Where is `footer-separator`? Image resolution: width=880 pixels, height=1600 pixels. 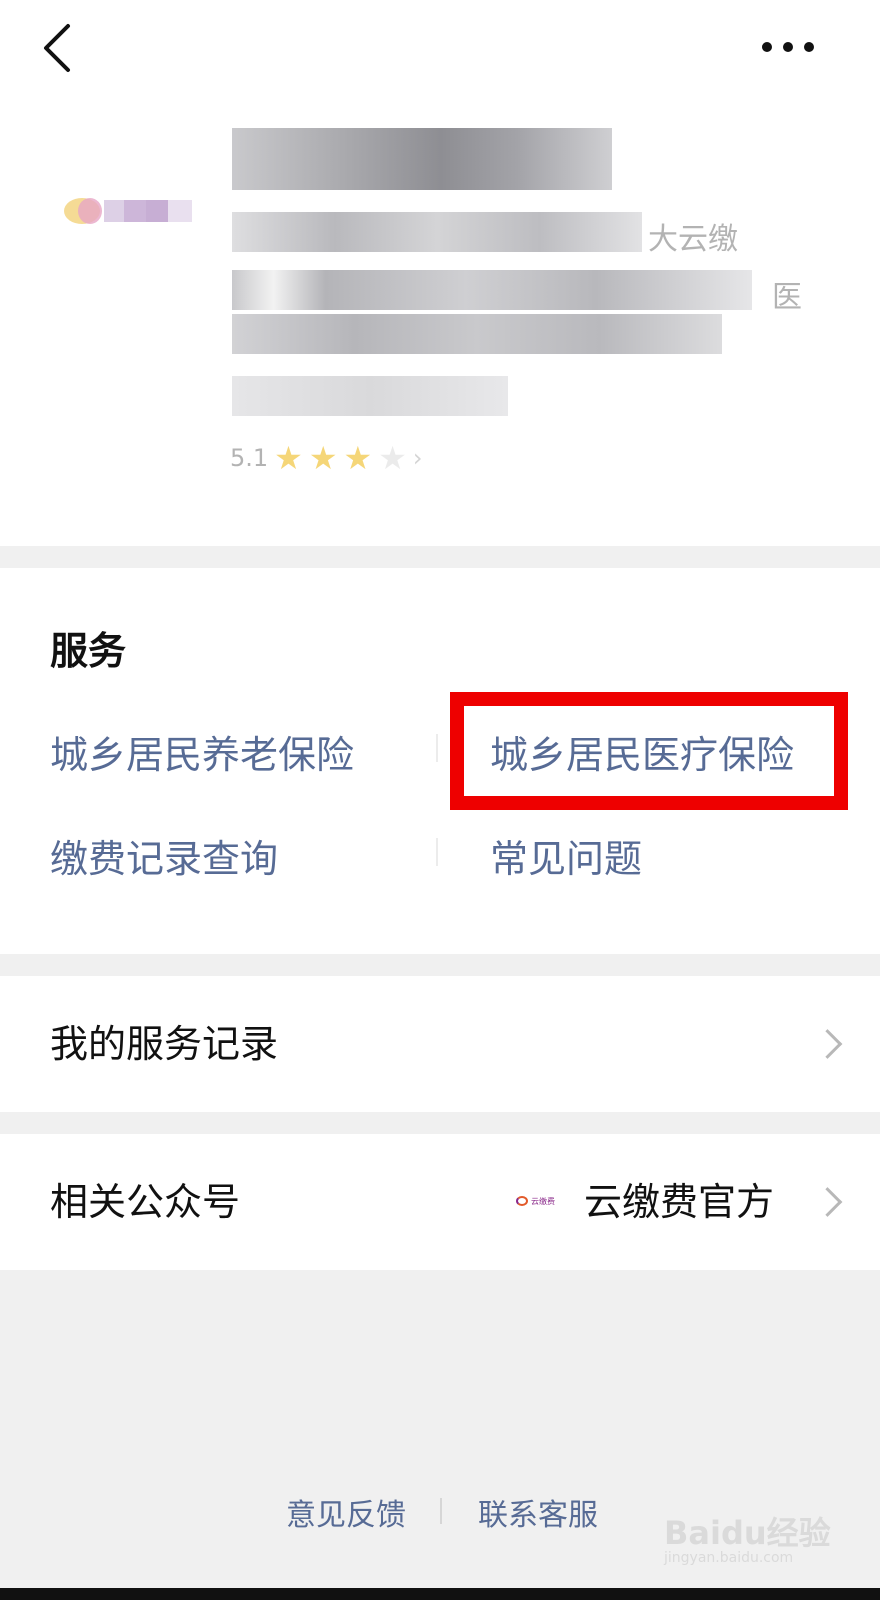
footer-separator is located at coordinates (441, 1511).